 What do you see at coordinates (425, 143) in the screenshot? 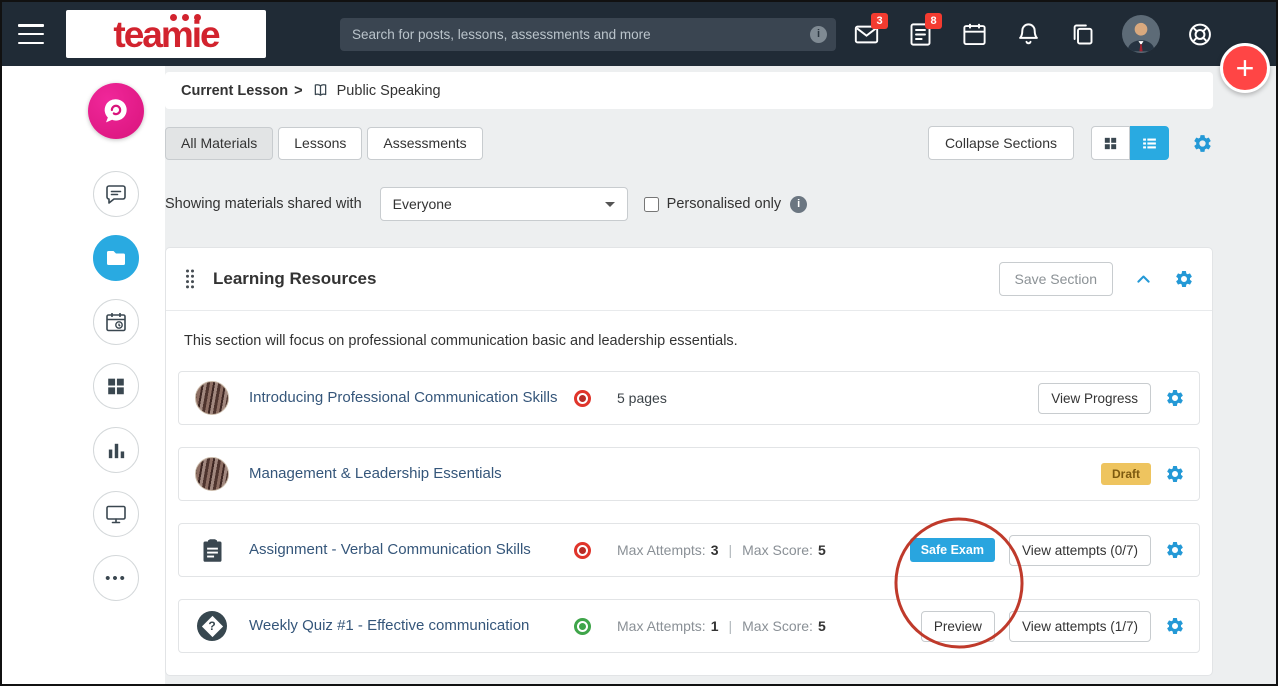
I see `tab-assessments: Assessments` at bounding box center [425, 143].